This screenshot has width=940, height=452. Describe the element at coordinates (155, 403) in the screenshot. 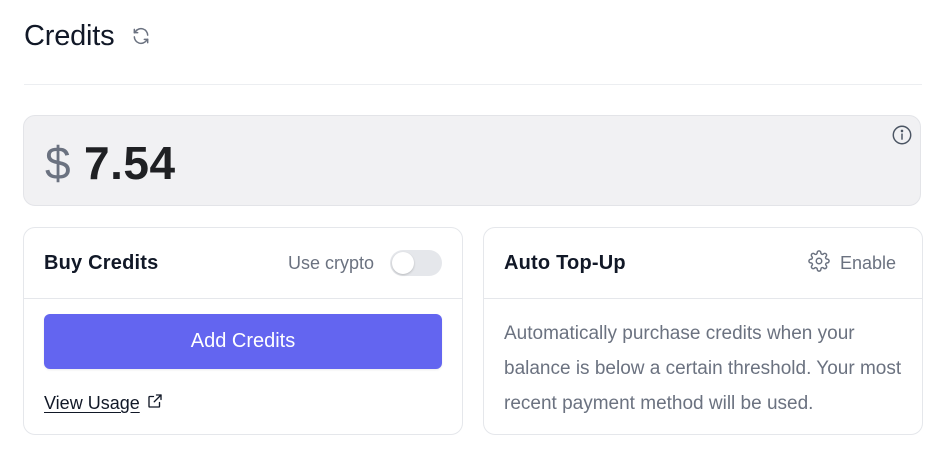

I see `external-link-icon` at that location.